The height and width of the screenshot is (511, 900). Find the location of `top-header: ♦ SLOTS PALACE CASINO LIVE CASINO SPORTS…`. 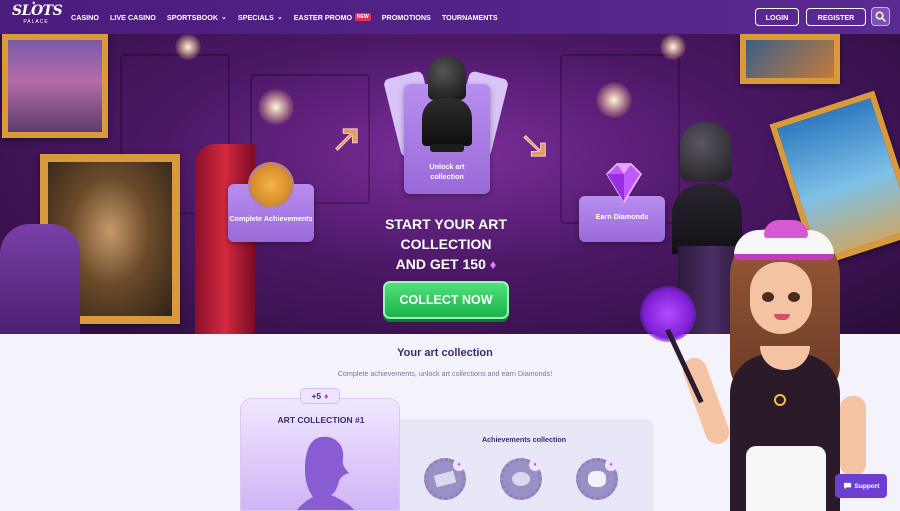

top-header: ♦ SLOTS PALACE CASINO LIVE CASINO SPORTS… is located at coordinates (450, 17).